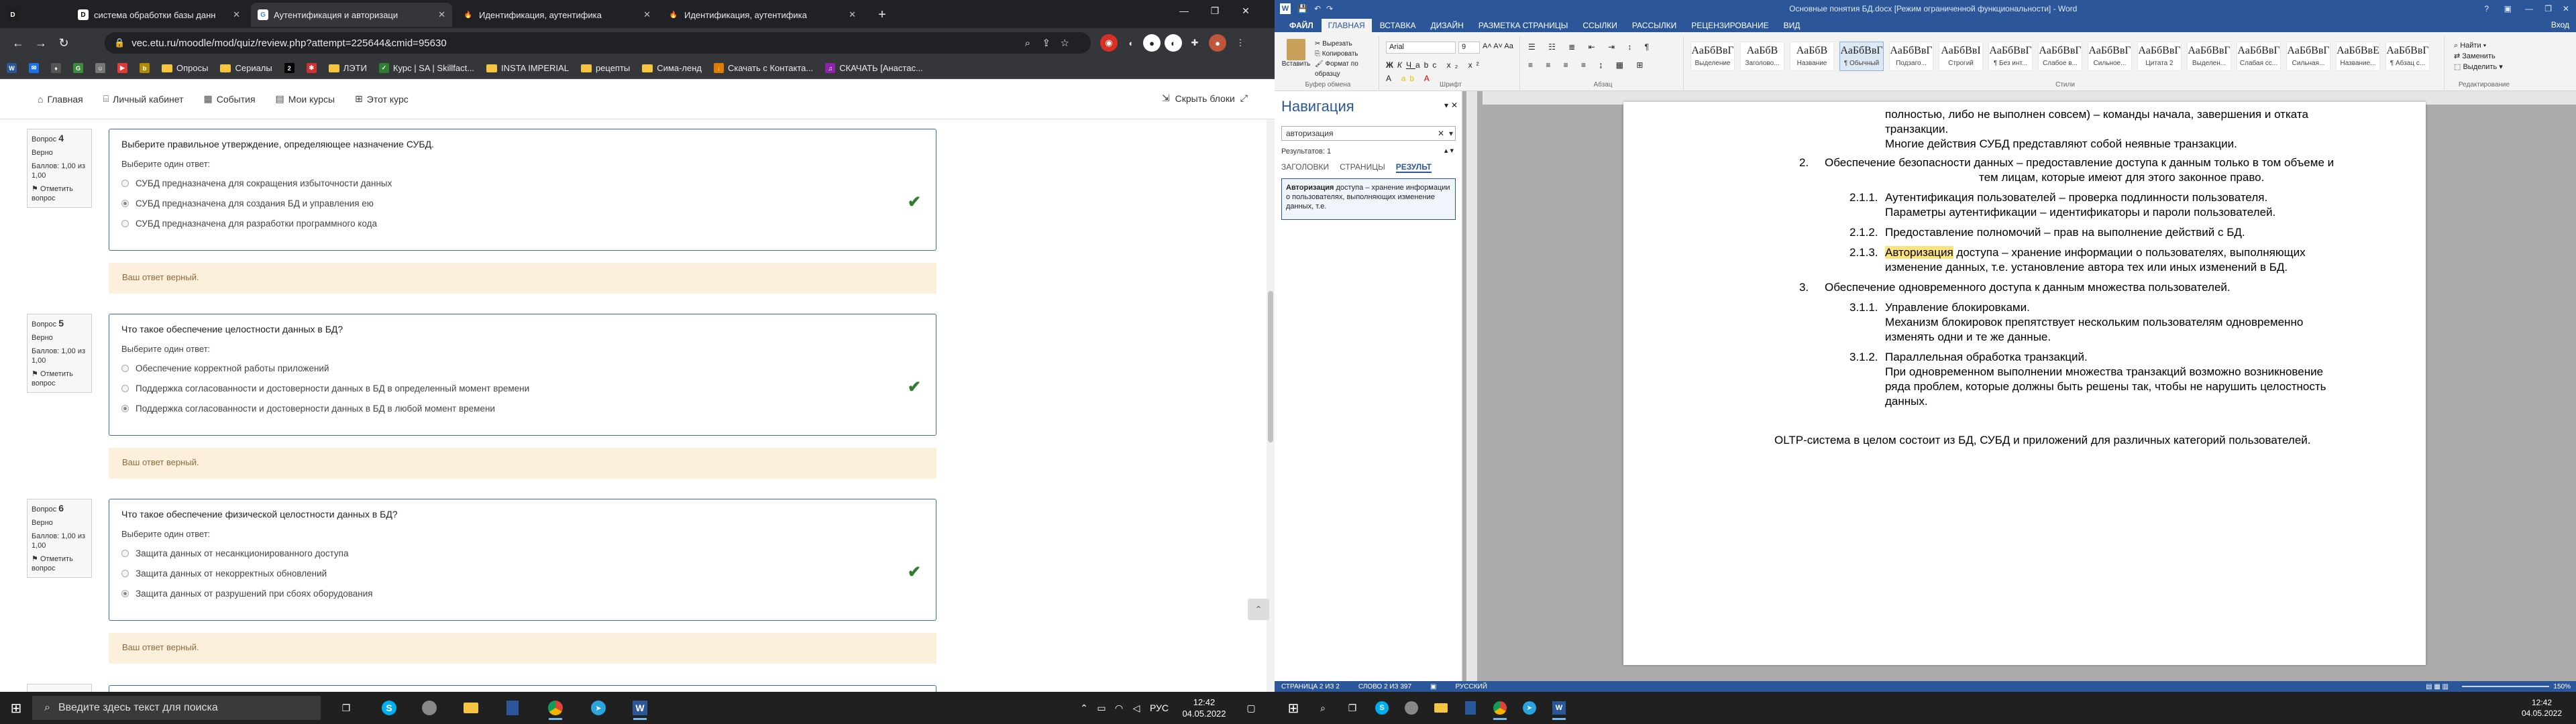 This screenshot has width=2576, height=724. What do you see at coordinates (1861, 56) in the screenshot?
I see `style-item: АаБбВвГ ¶ Обычный` at bounding box center [1861, 56].